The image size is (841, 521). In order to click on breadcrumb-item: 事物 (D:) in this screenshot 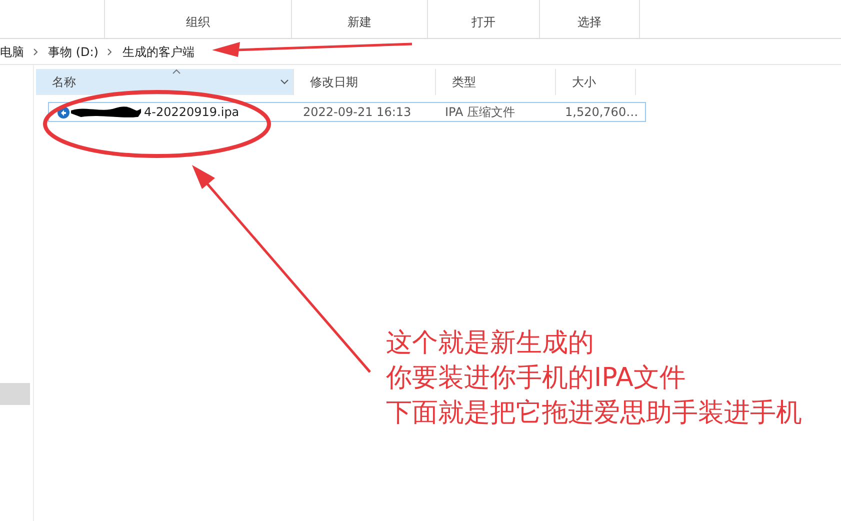, I will do `click(73, 52)`.